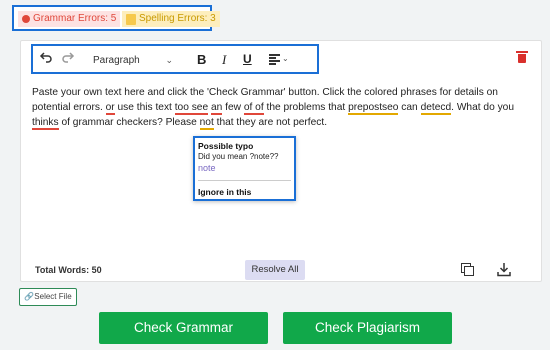  Describe the element at coordinates (226, 146) in the screenshot. I see `popup-title: Possible typo` at that location.